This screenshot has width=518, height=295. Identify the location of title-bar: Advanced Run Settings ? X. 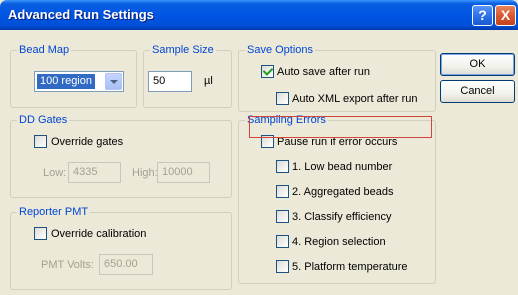
(259, 15).